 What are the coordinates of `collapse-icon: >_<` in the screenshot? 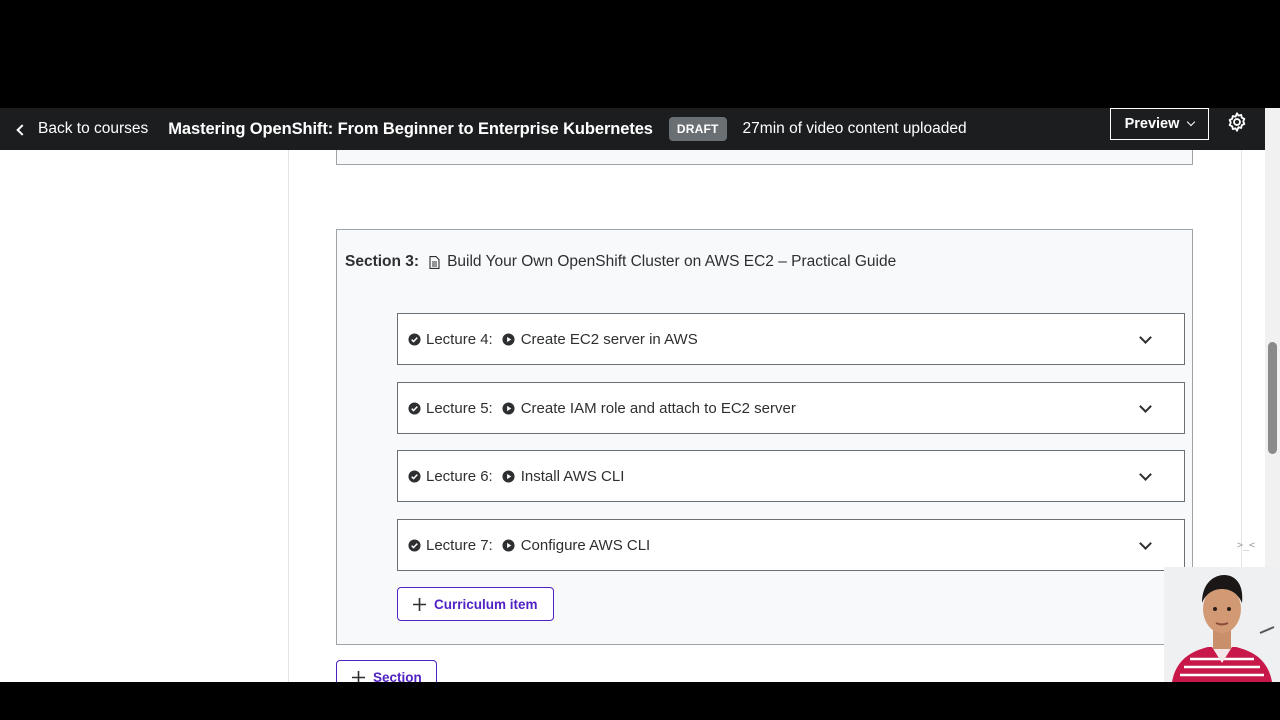 It's located at (1246, 546).